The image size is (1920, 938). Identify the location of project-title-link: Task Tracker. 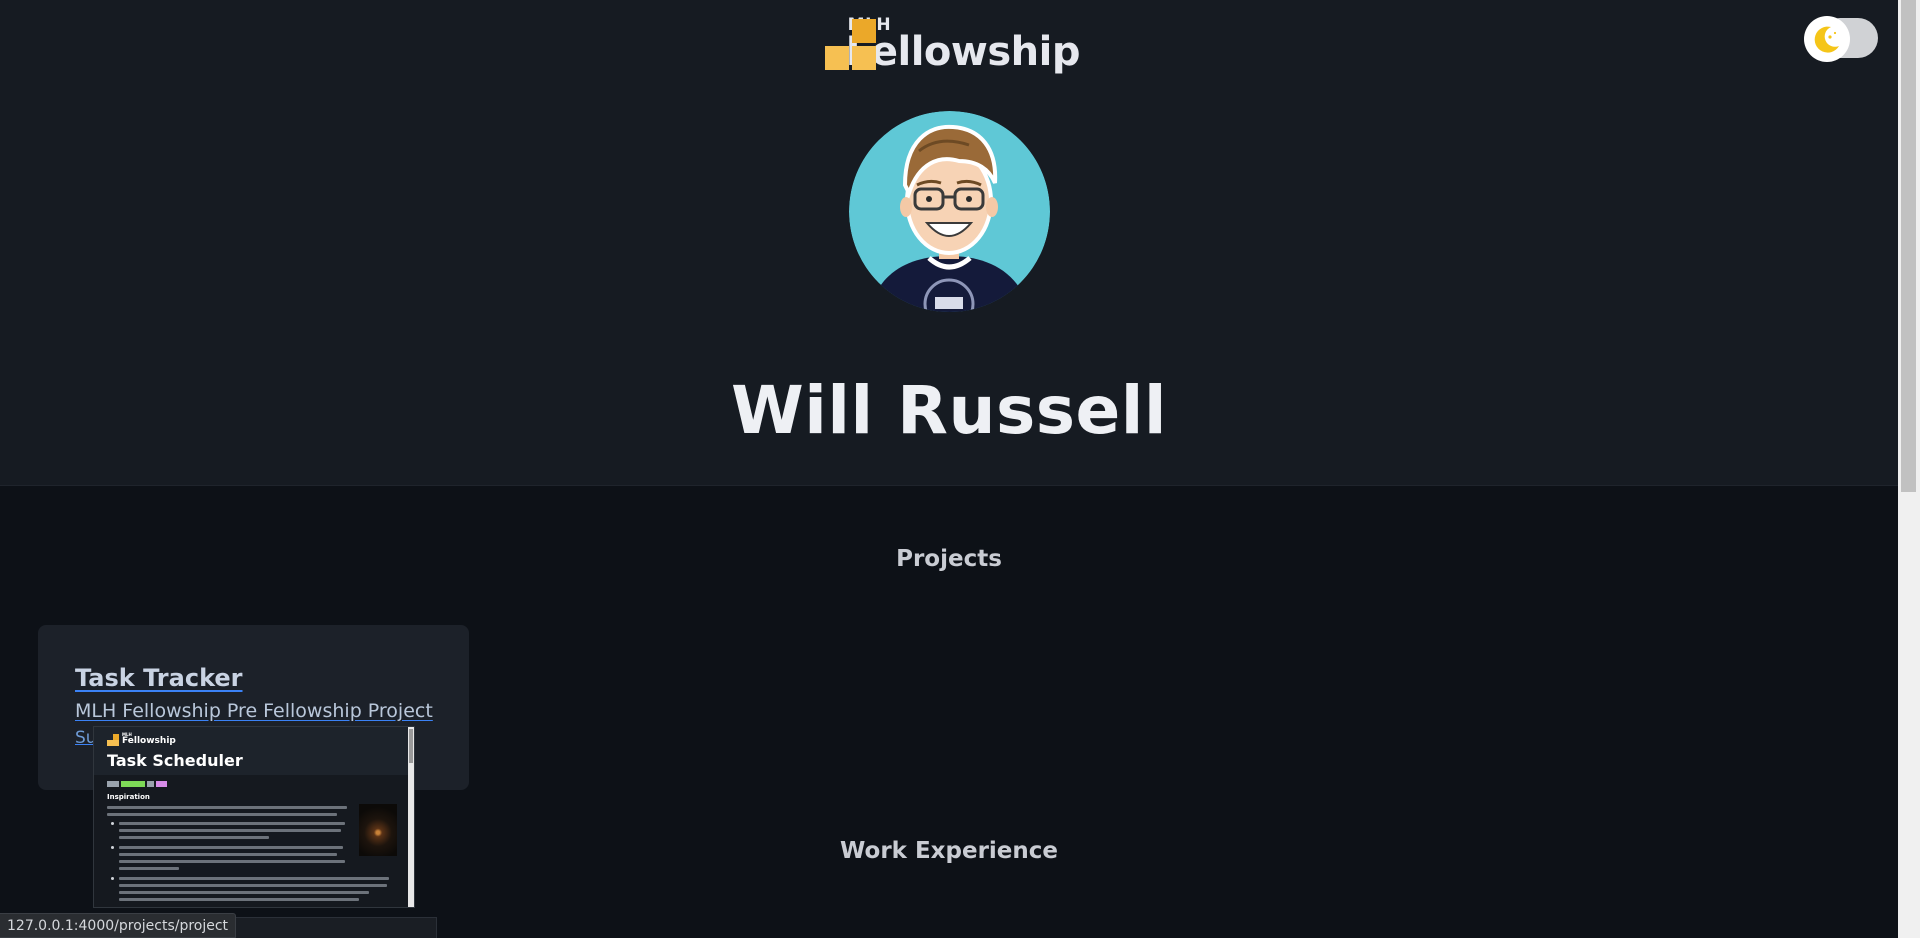
(159, 678).